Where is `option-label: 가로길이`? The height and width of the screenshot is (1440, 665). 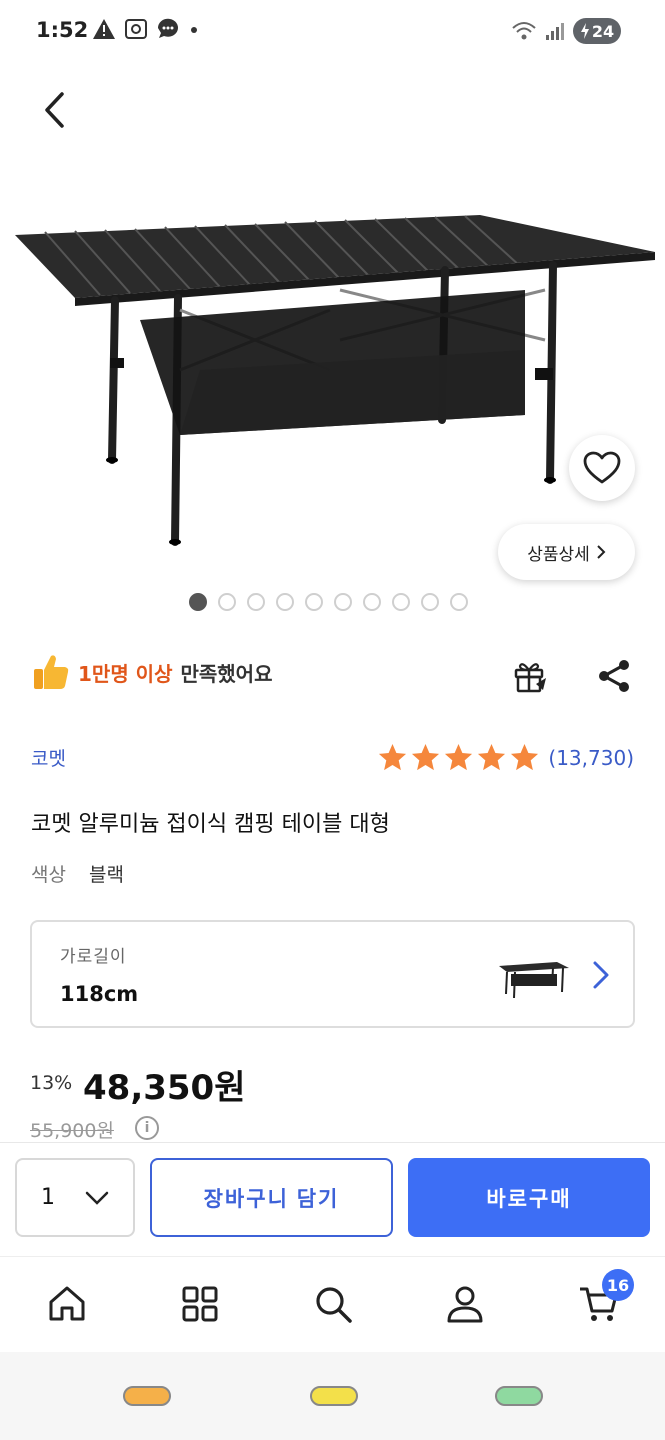
option-label: 가로길이 is located at coordinates (93, 957).